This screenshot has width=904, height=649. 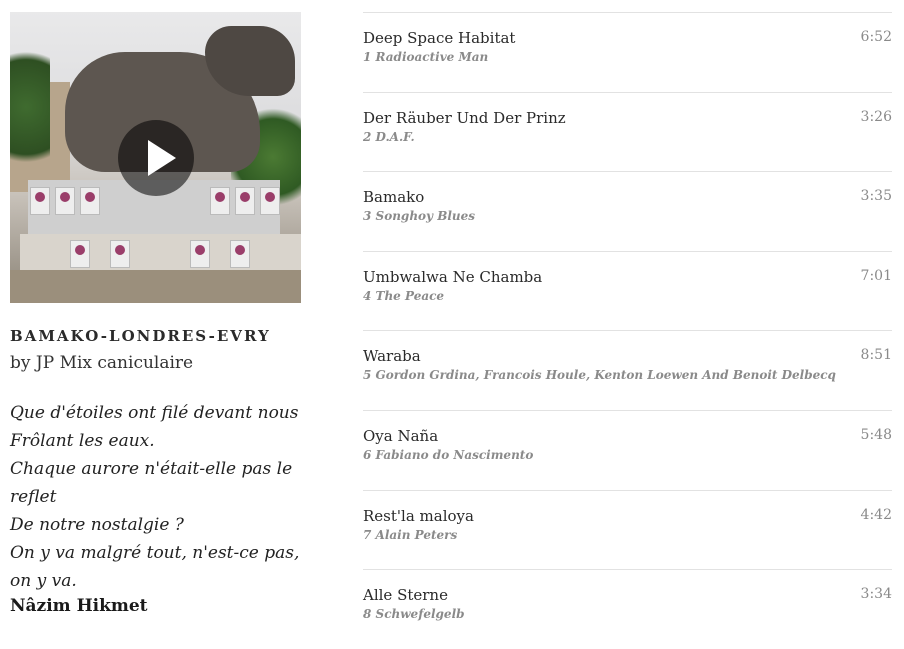 What do you see at coordinates (419, 216) in the screenshot?
I see `track-artist: 3 Songhoy Blues` at bounding box center [419, 216].